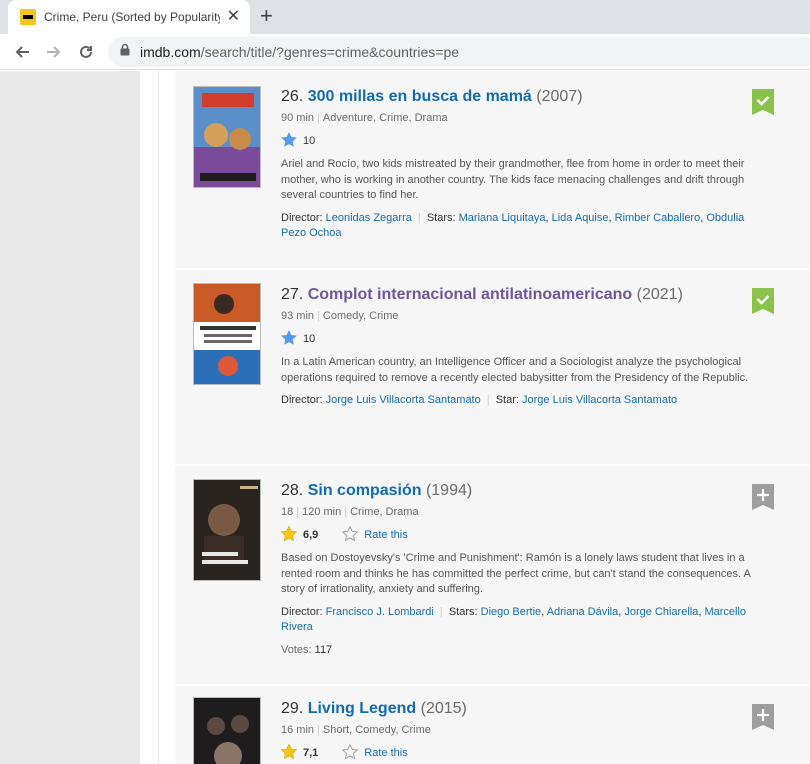  What do you see at coordinates (292, 294) in the screenshot?
I see `result-index: 27.` at bounding box center [292, 294].